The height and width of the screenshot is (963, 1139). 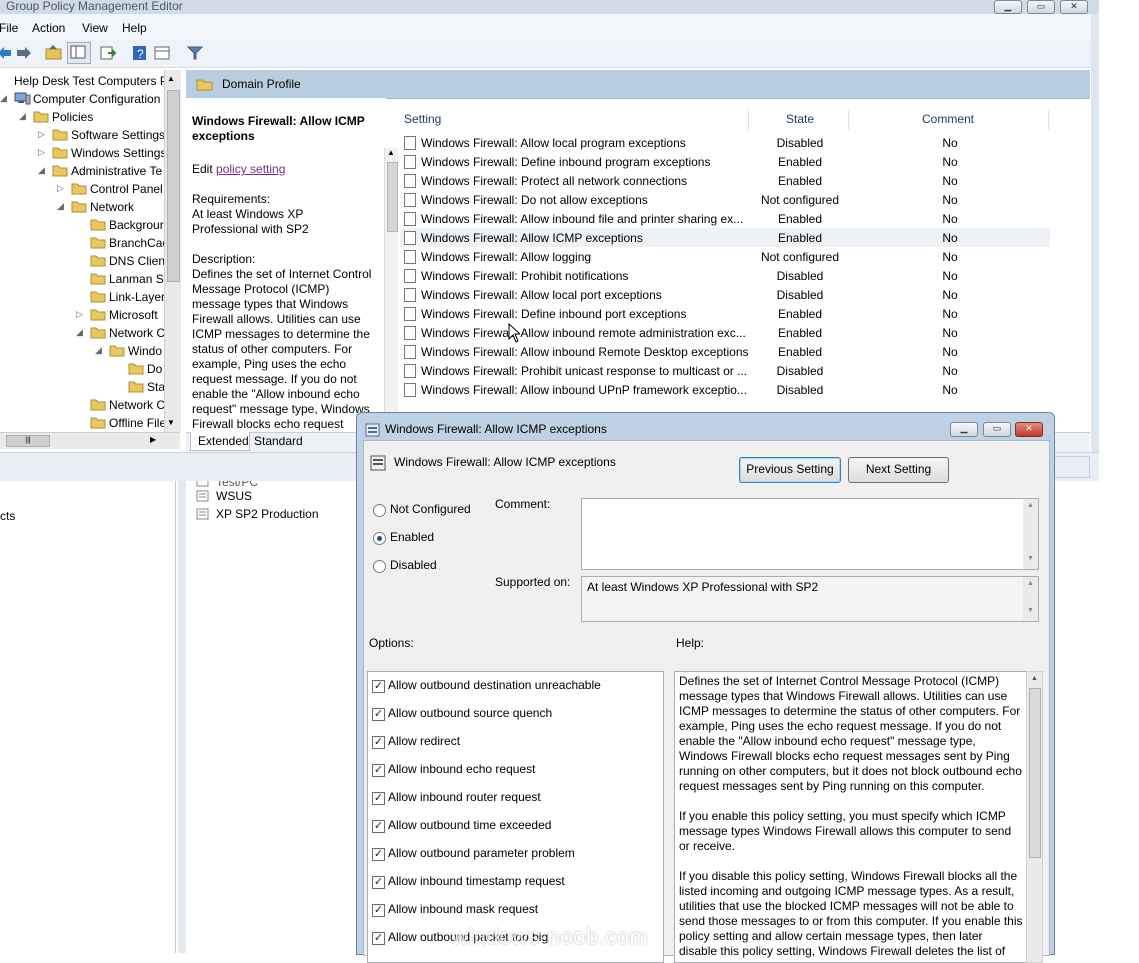 I want to click on radio-disabled, so click(x=379, y=566).